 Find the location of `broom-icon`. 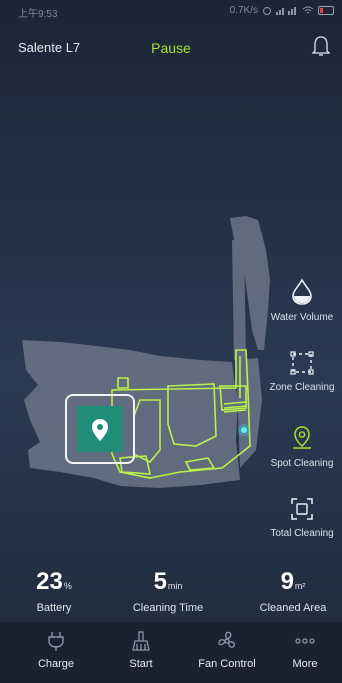

broom-icon is located at coordinates (141, 641).